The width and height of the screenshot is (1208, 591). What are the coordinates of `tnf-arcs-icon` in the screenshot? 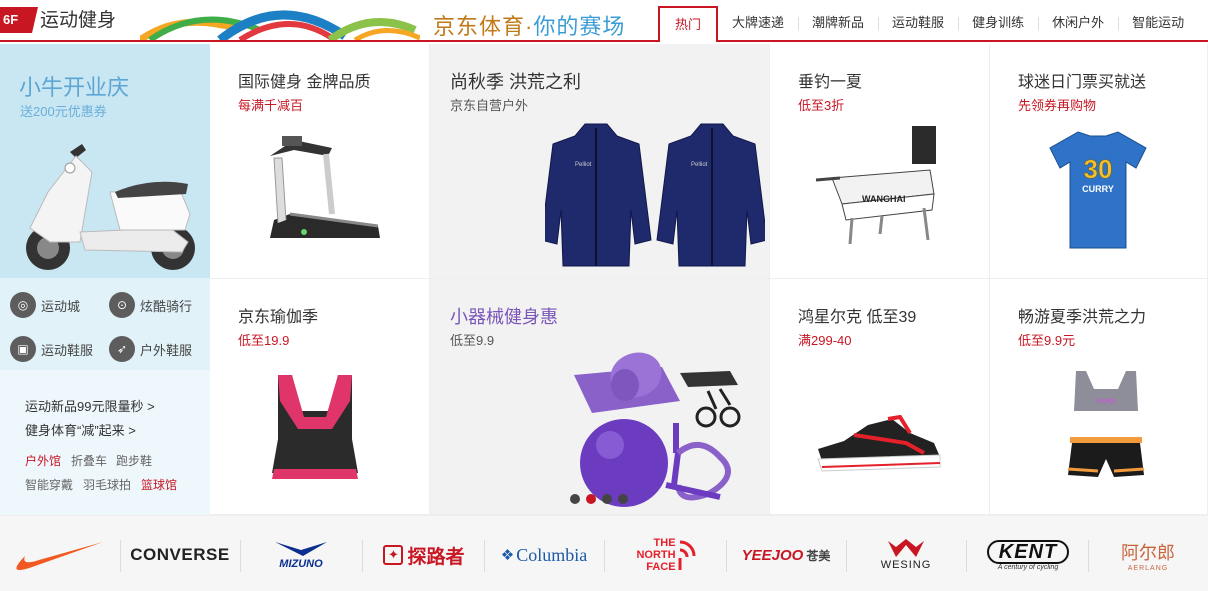 It's located at (687, 555).